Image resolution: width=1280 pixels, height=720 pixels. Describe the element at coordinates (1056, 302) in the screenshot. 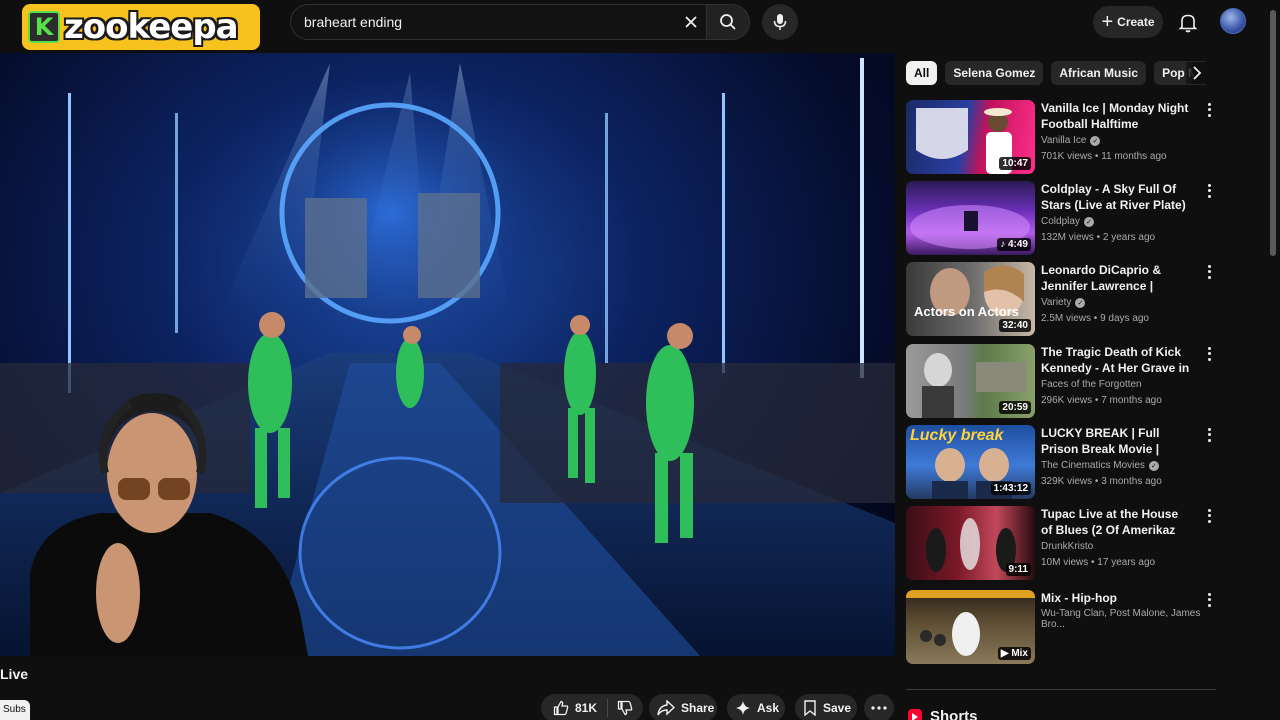

I see `channel-name-text: Variety` at that location.